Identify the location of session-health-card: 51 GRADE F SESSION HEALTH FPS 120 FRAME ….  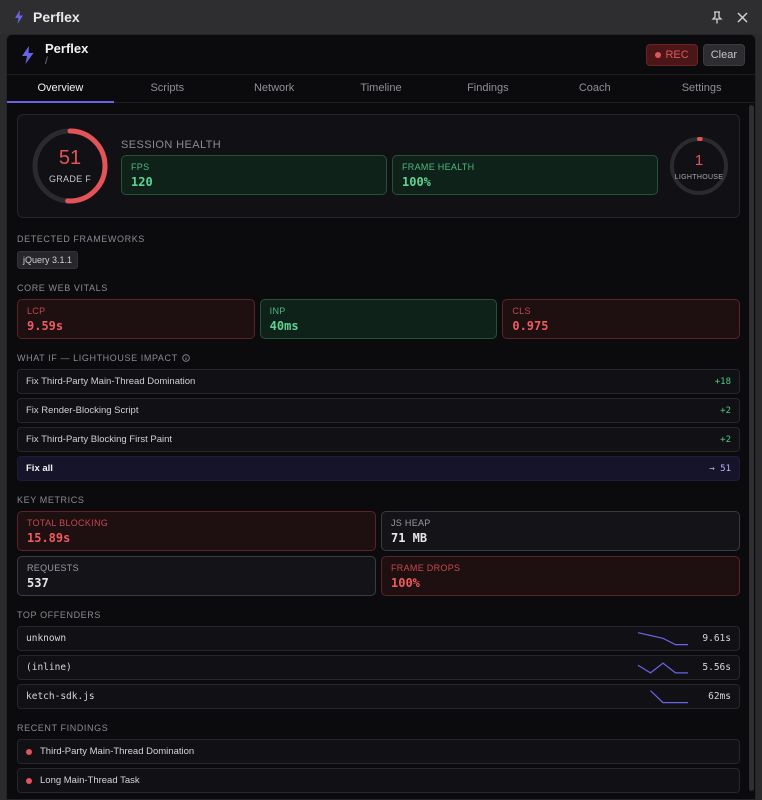
(378, 166).